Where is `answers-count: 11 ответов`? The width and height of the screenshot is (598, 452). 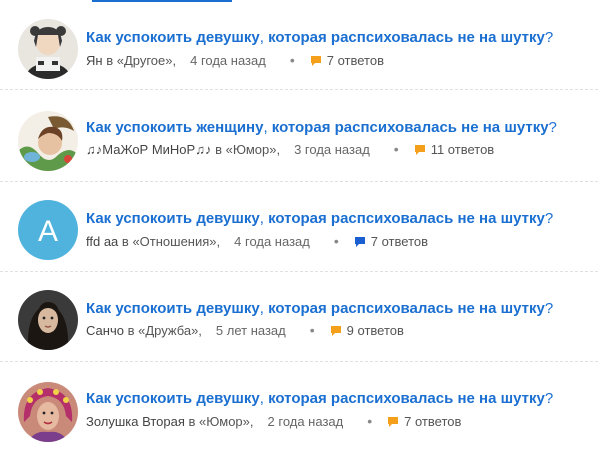 answers-count: 11 ответов is located at coordinates (463, 149).